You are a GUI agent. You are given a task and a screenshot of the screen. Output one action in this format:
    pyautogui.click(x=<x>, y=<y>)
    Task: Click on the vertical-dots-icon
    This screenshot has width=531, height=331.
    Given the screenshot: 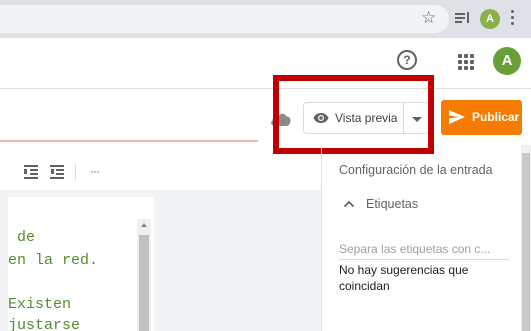 What is the action you would take?
    pyautogui.click(x=513, y=18)
    